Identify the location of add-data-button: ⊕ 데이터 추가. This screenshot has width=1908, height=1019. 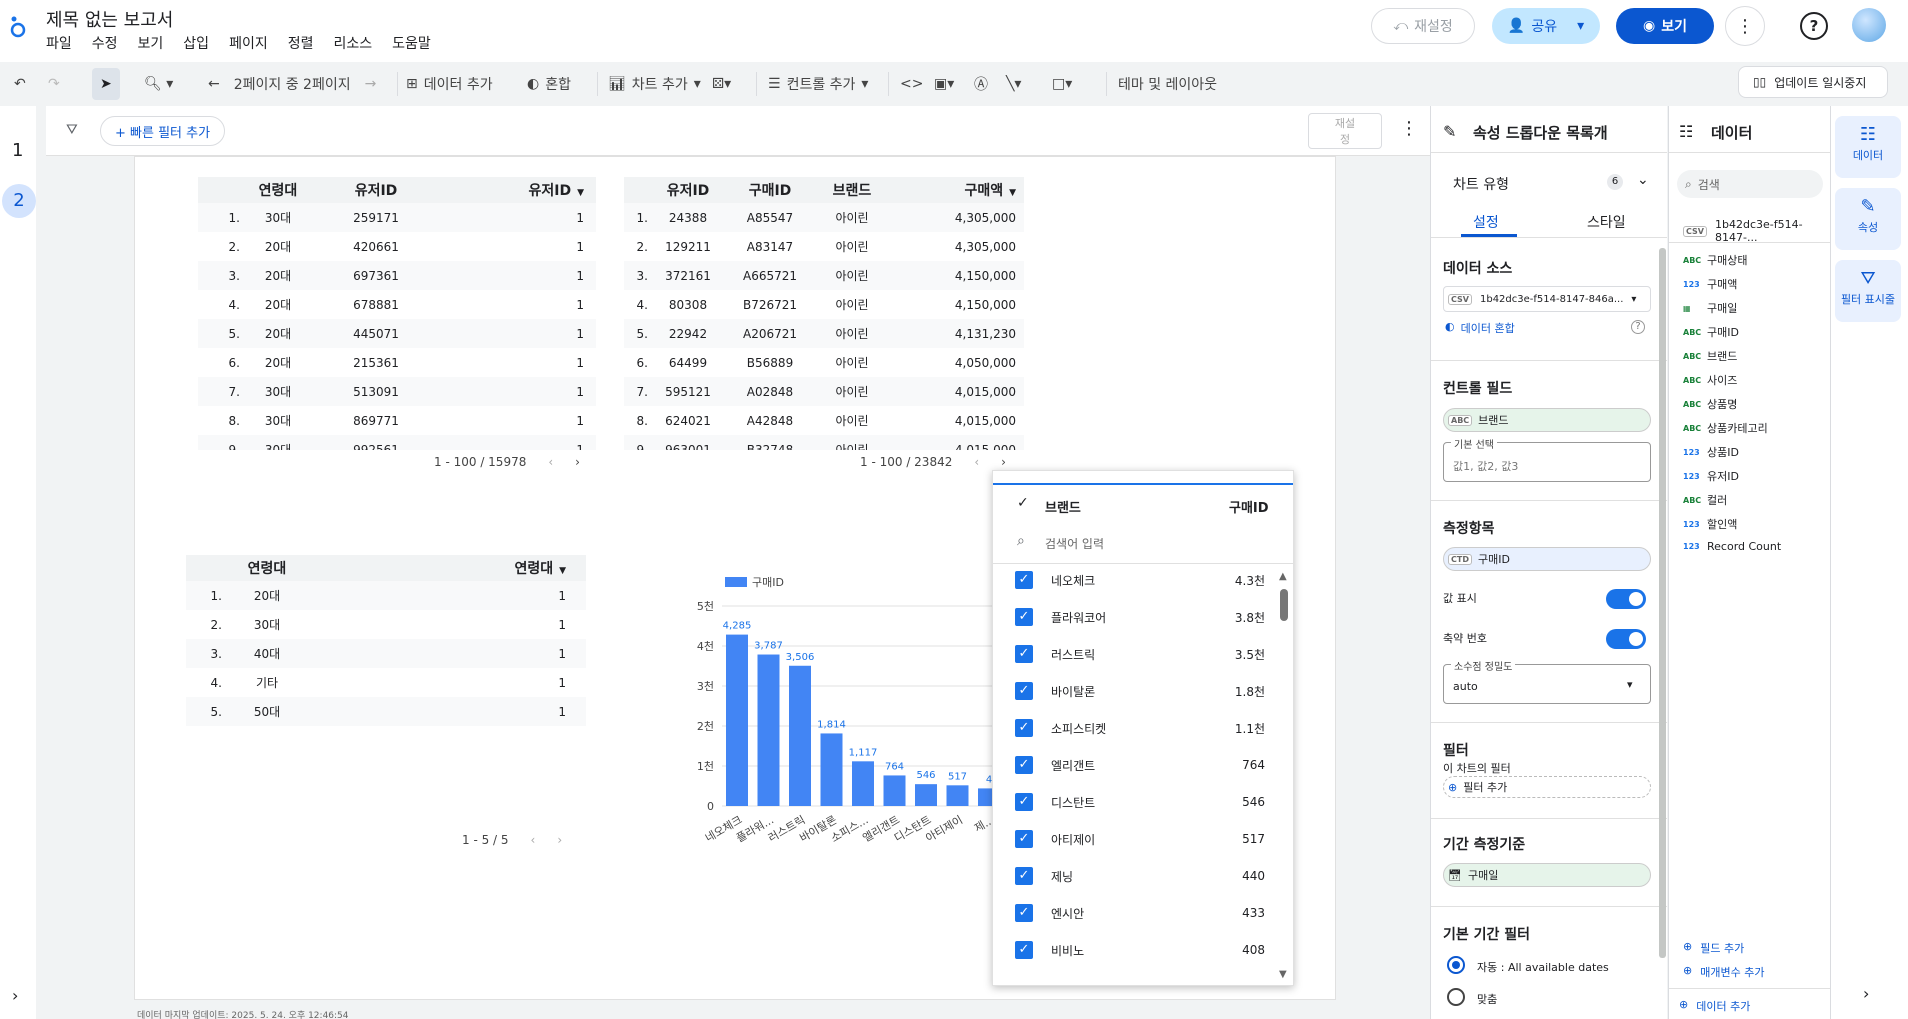
(1714, 1006).